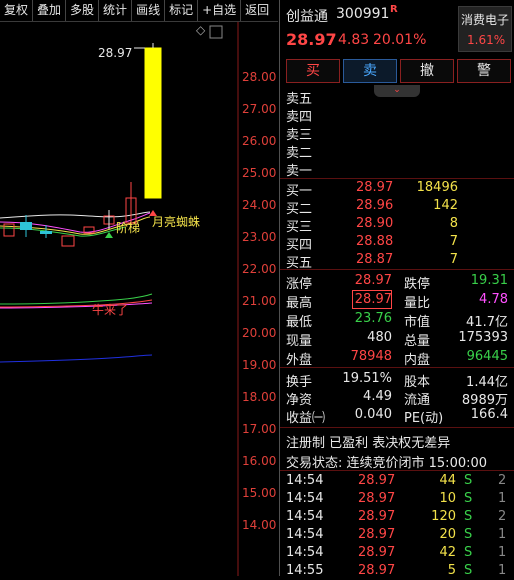 This screenshot has width=514, height=580. What do you see at coordinates (299, 284) in the screenshot?
I see `stat-label: 涨停` at bounding box center [299, 284].